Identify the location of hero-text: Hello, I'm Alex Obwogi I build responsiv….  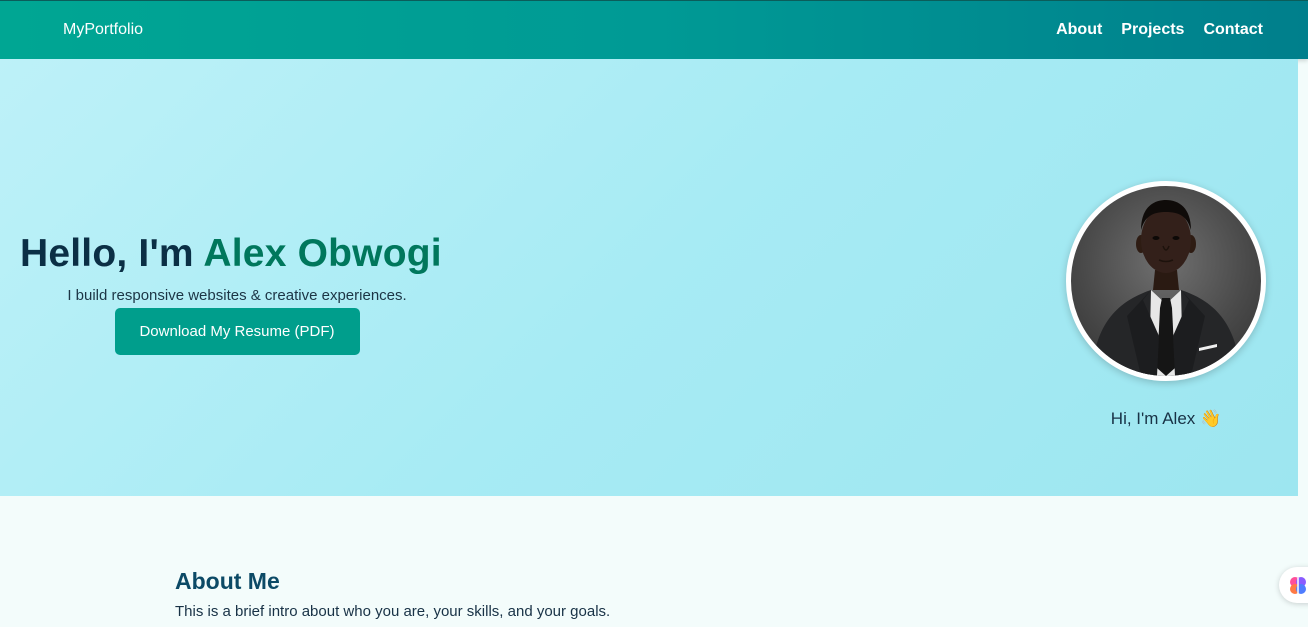
(237, 293).